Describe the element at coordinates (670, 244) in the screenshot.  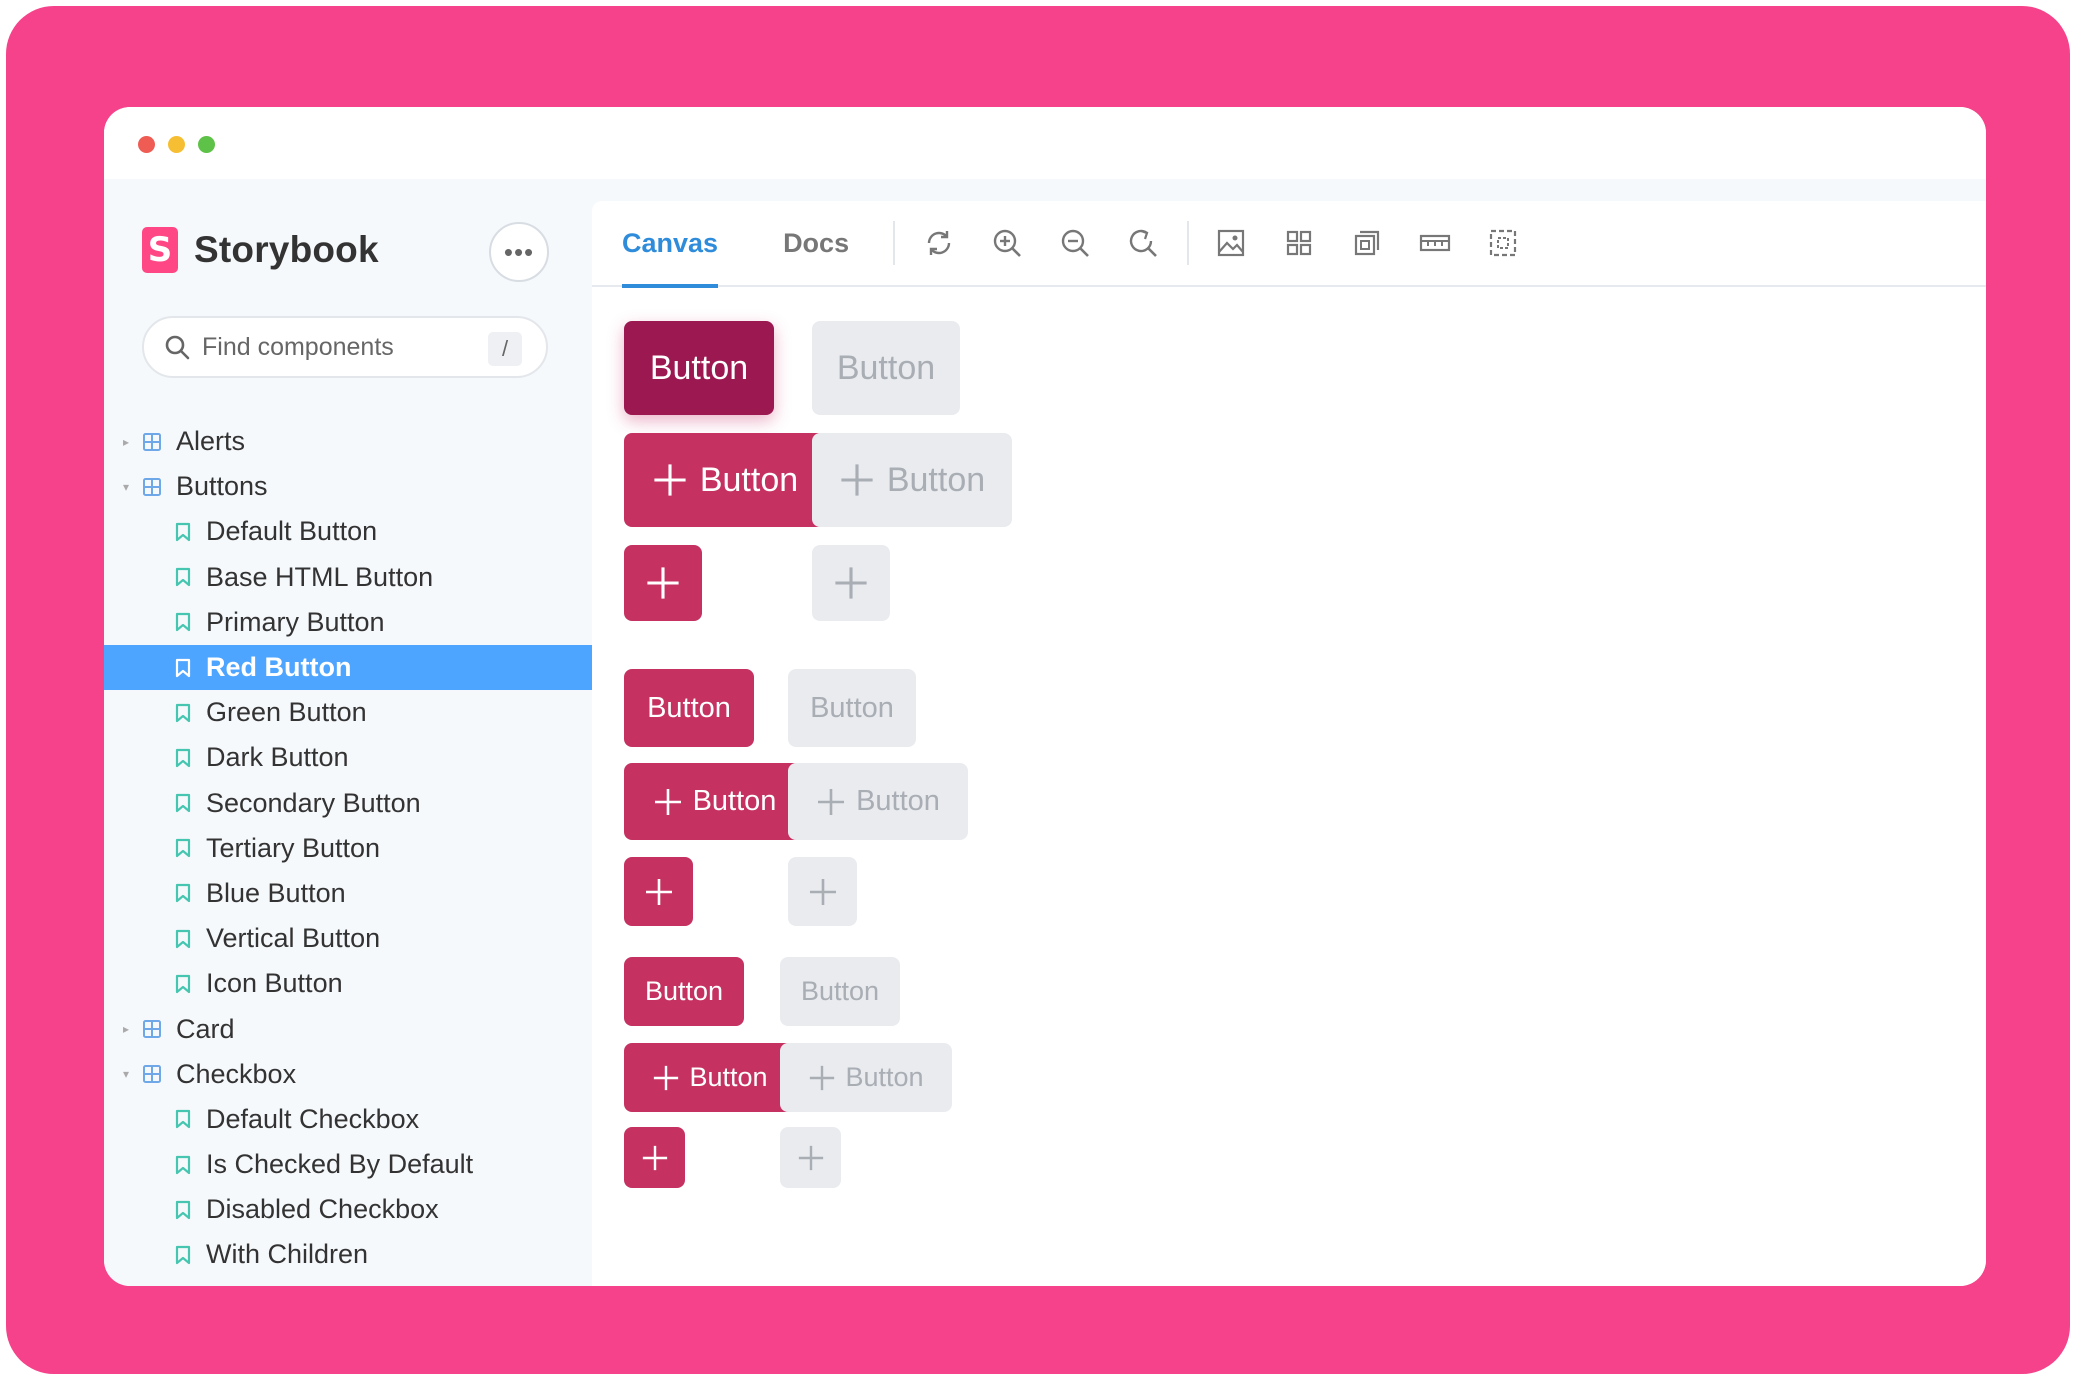
I see `tab-canvas: Canvas` at that location.